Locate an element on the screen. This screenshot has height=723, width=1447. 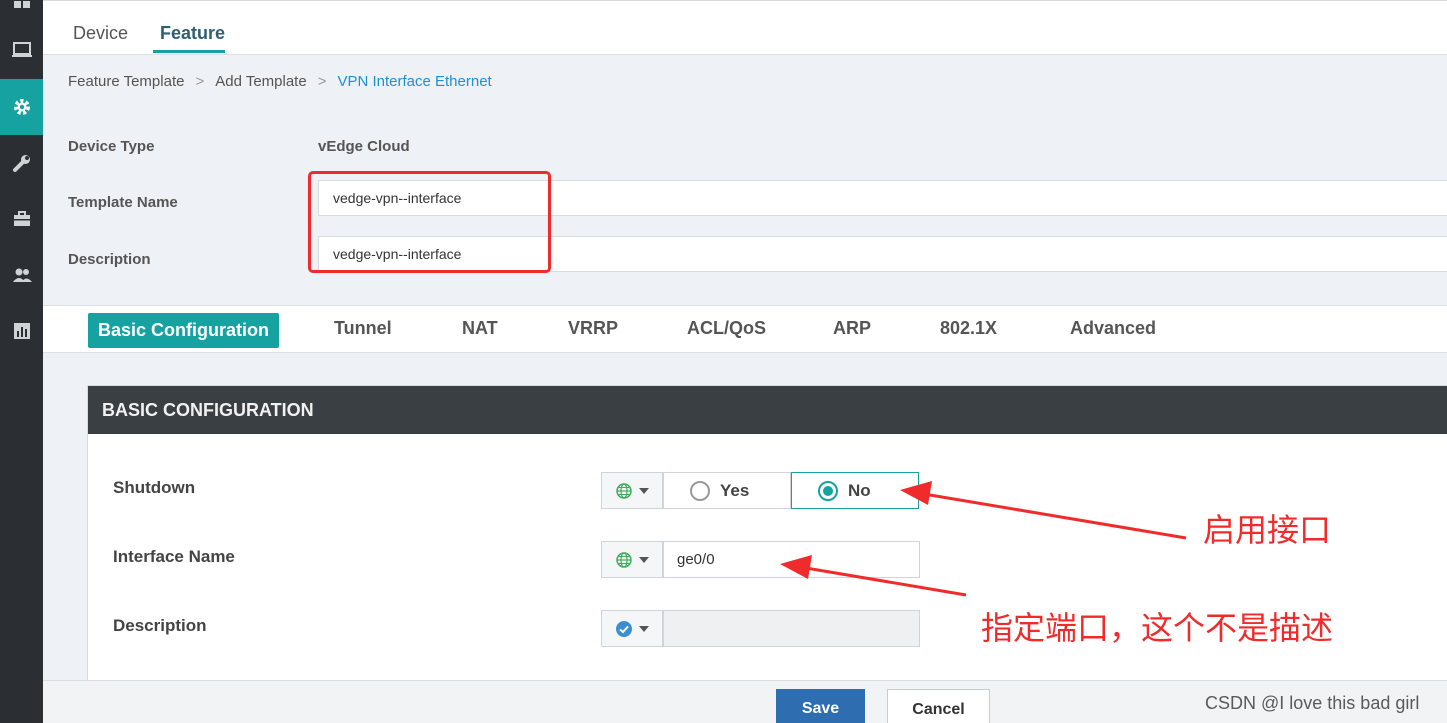
shutdown-scope-dropdown is located at coordinates (632, 490).